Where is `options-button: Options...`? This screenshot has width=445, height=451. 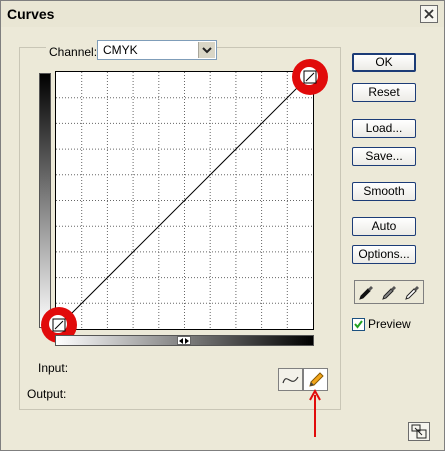 options-button: Options... is located at coordinates (384, 254).